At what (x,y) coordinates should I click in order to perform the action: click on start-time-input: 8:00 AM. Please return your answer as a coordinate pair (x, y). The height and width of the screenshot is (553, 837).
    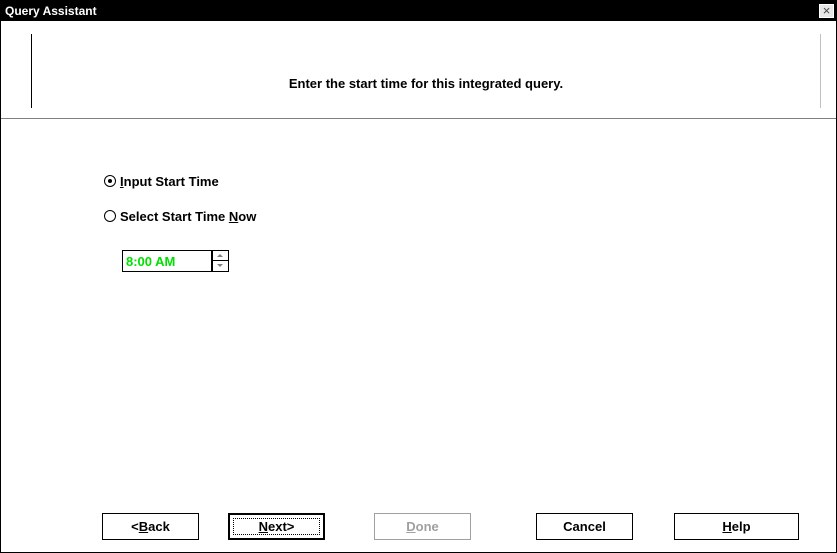
    Looking at the image, I should click on (167, 261).